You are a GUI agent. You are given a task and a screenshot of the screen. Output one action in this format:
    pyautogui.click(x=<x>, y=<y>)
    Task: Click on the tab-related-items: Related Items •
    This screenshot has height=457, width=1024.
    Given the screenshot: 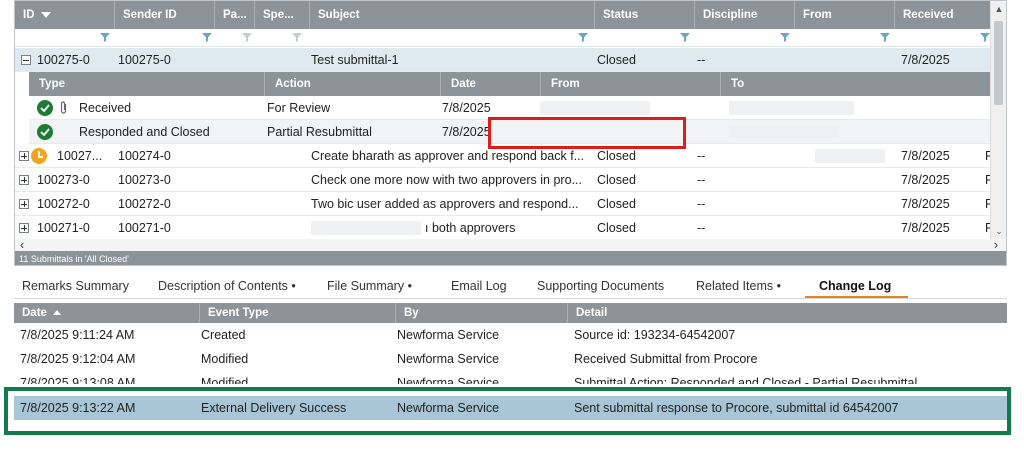 What is the action you would take?
    pyautogui.click(x=738, y=287)
    